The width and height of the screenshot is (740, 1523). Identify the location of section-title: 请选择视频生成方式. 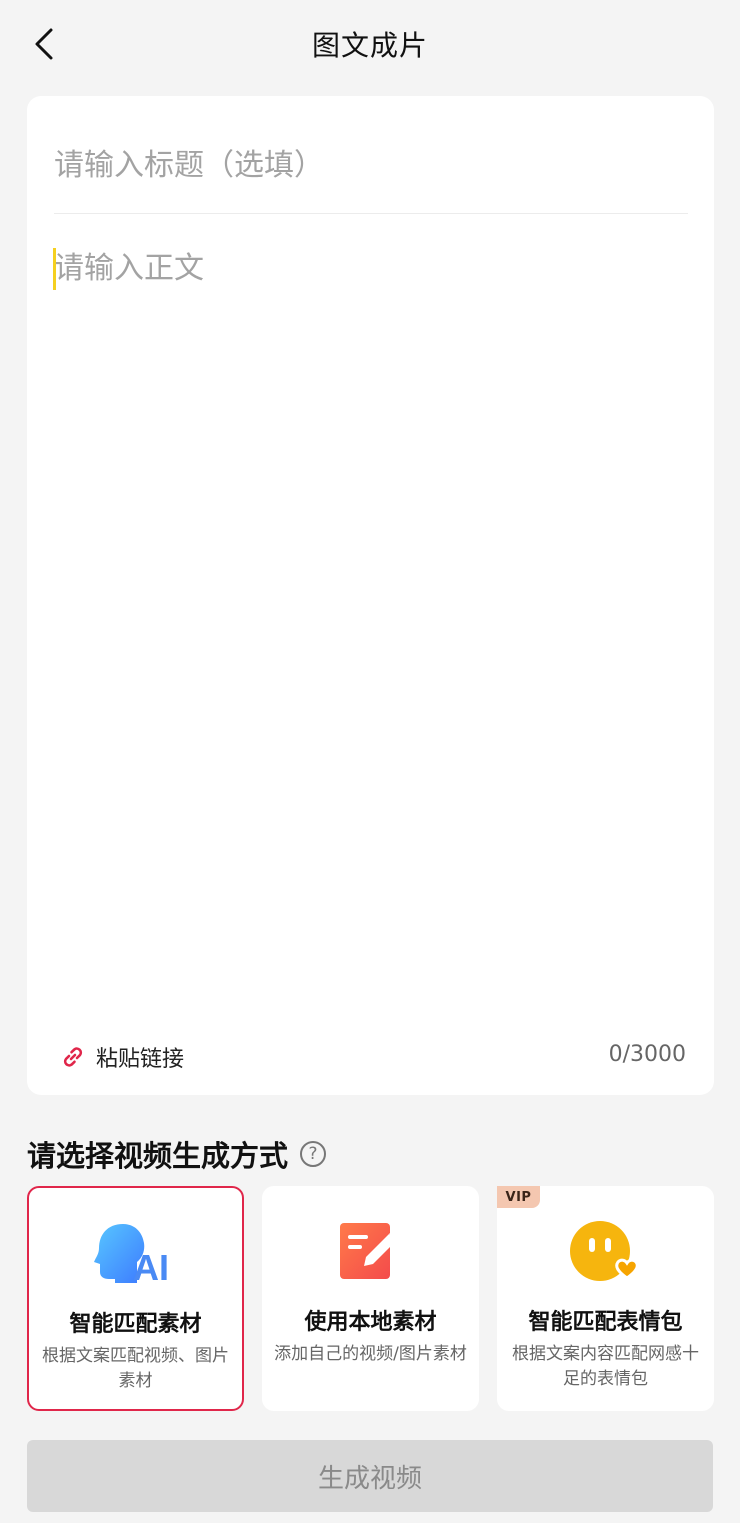
(158, 1156).